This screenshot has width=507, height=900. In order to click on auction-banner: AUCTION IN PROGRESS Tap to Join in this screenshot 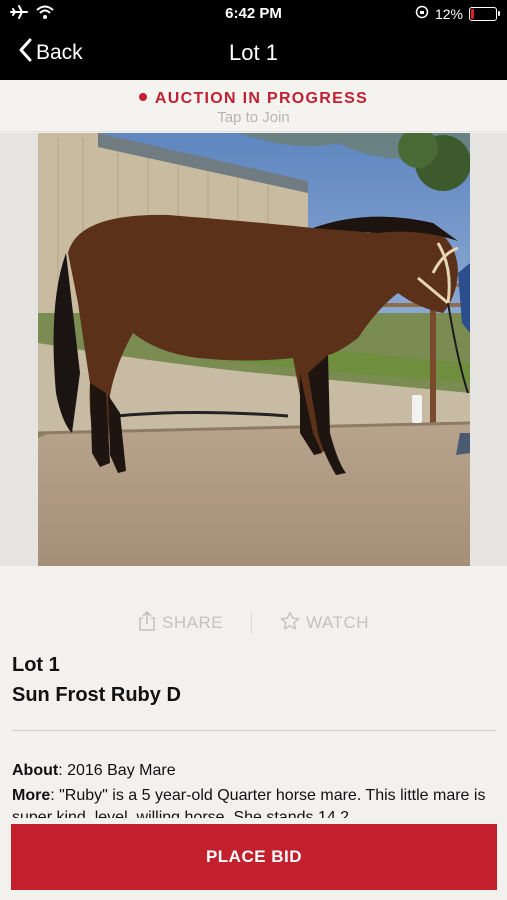, I will do `click(253, 106)`.